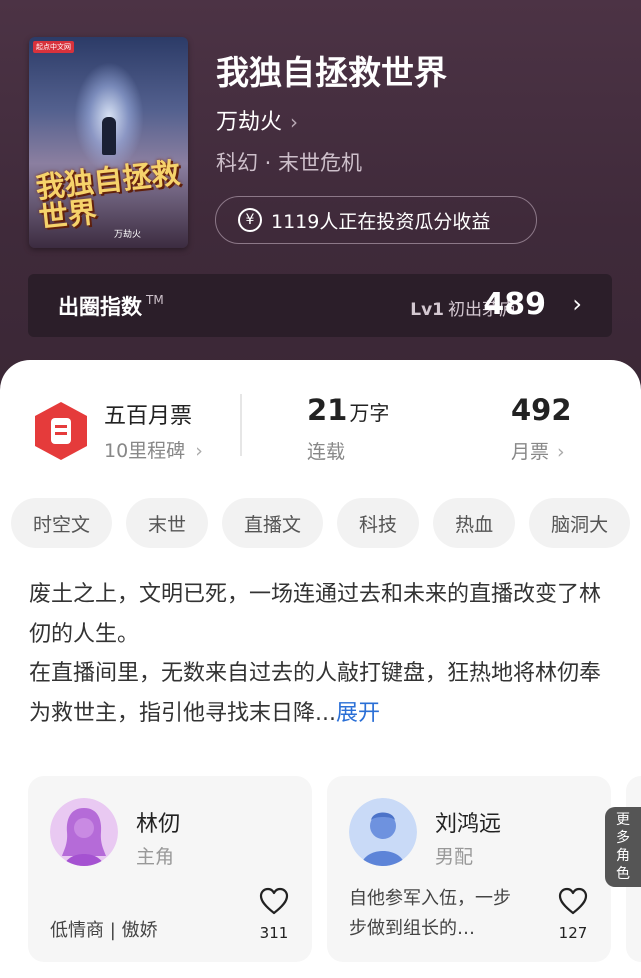 The image size is (641, 978). Describe the element at coordinates (514, 304) in the screenshot. I see `index-score: 489` at that location.